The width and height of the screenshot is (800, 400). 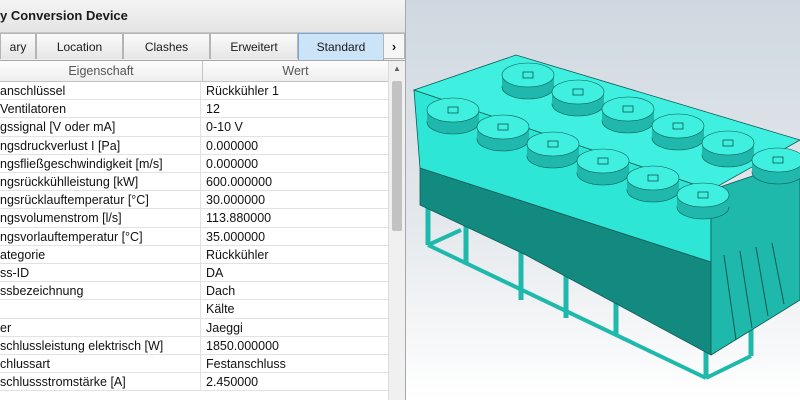 What do you see at coordinates (69, 182) in the screenshot?
I see `property-name-text: ngsrückkühlleistung [kW]` at bounding box center [69, 182].